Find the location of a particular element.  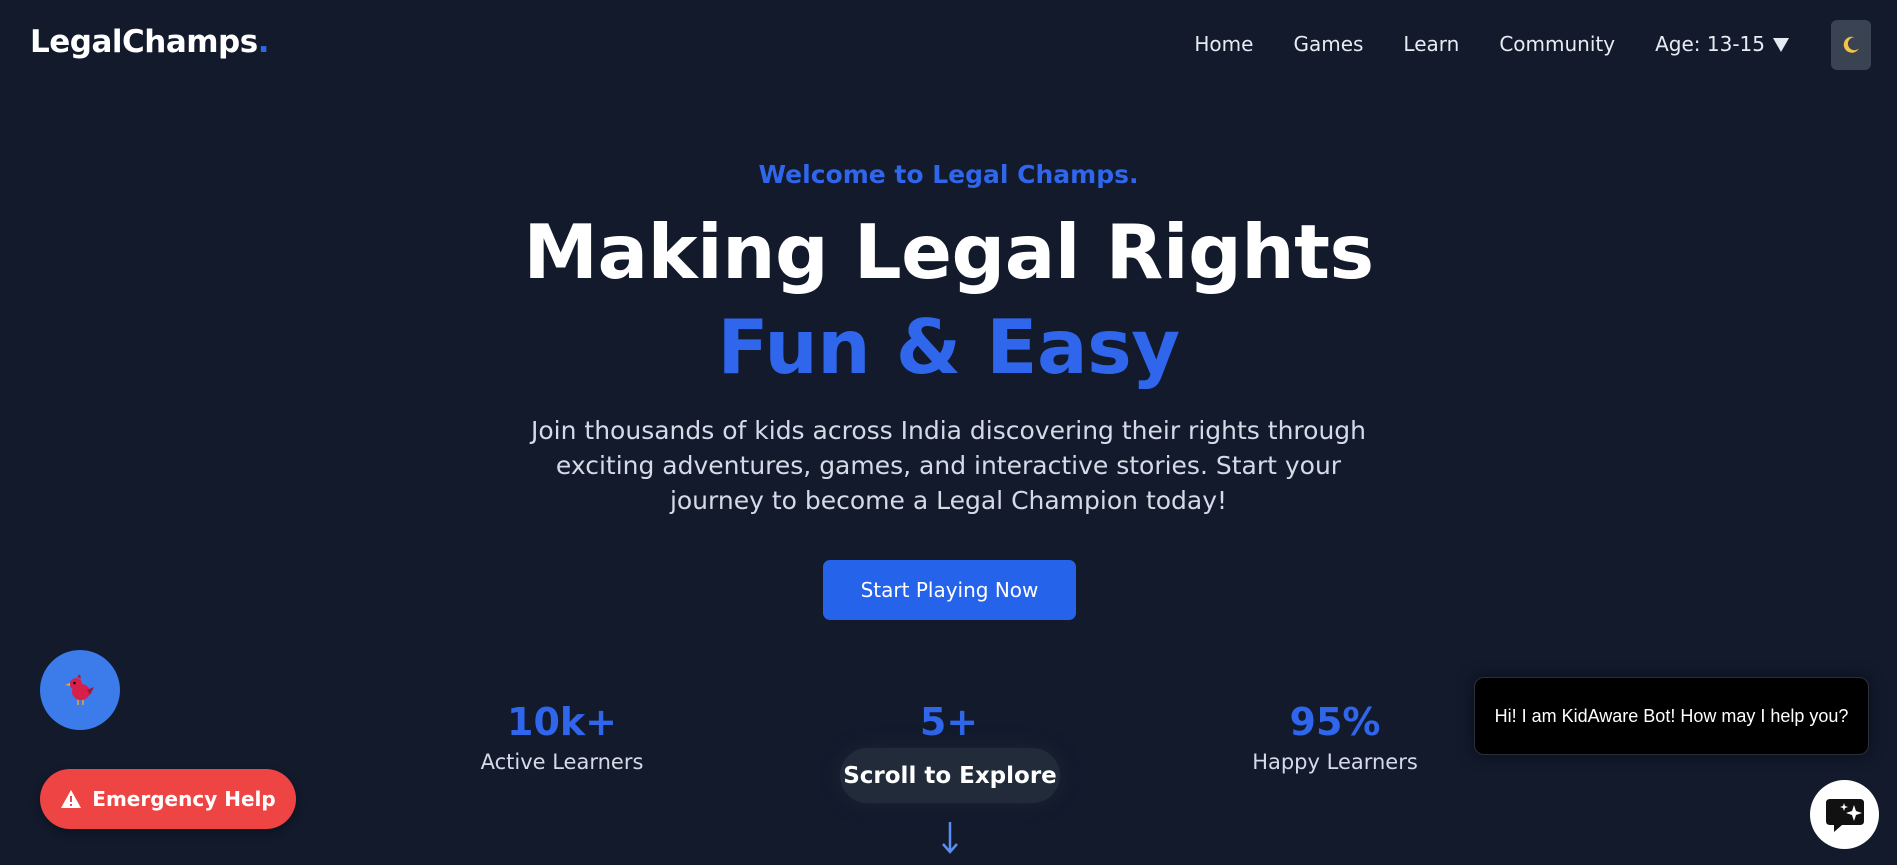

start-playing-button: Start Playing Now is located at coordinates (949, 590).